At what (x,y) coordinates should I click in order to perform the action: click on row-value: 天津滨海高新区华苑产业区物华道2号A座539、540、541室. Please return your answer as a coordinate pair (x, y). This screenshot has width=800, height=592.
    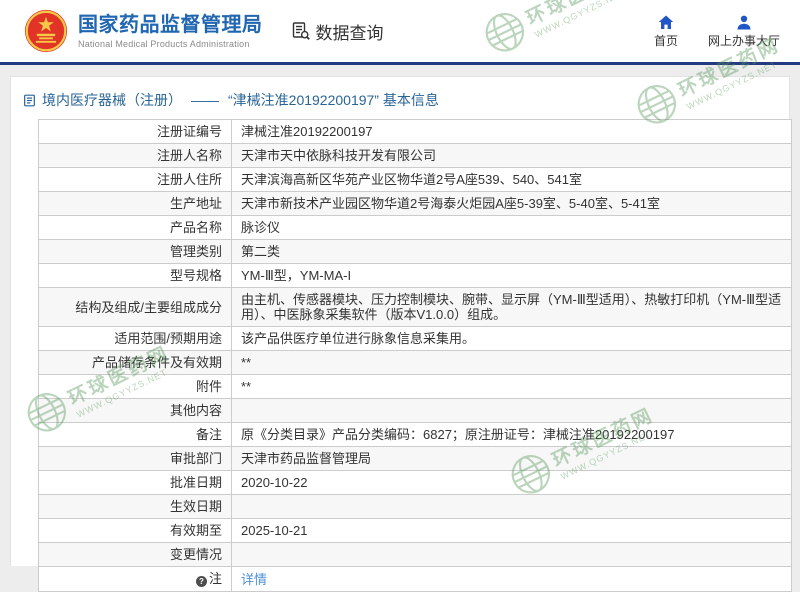
    Looking at the image, I should click on (511, 179).